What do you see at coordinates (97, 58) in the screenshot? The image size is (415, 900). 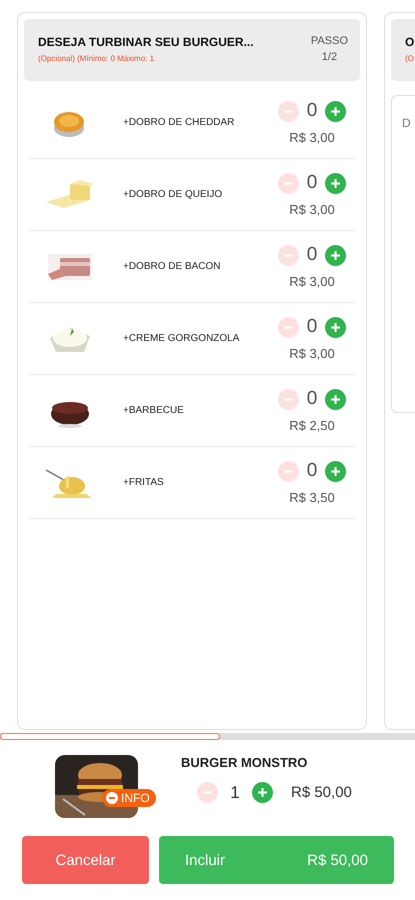 I see `step-rules: (Opcional) (Mínimo: 0 Máximo: 1` at bounding box center [97, 58].